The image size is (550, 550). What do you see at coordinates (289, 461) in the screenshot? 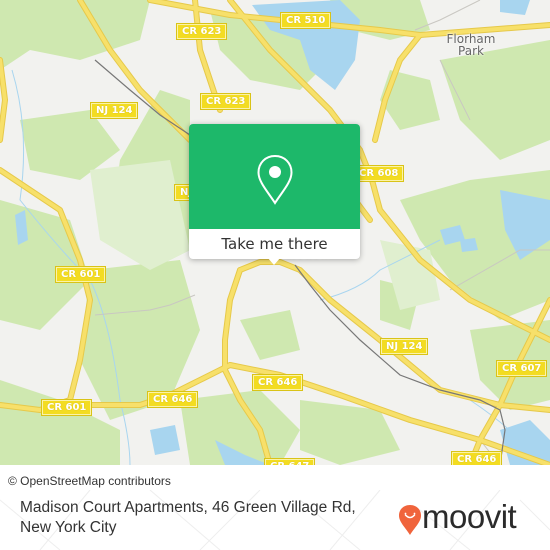
I see `road-shield-cr-647: CR 647` at bounding box center [289, 461].